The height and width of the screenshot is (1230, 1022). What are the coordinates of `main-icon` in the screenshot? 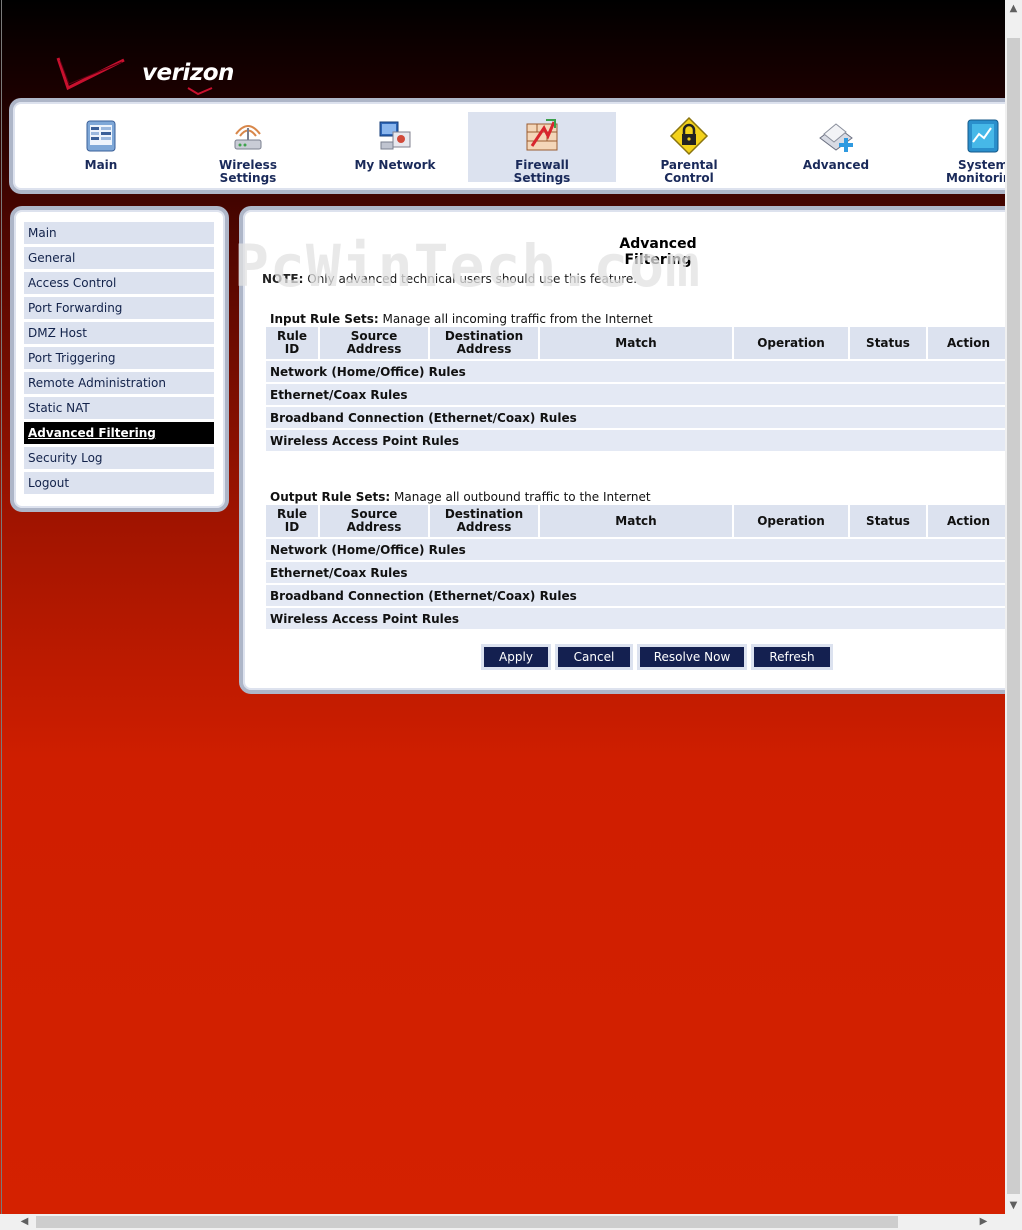 It's located at (101, 136).